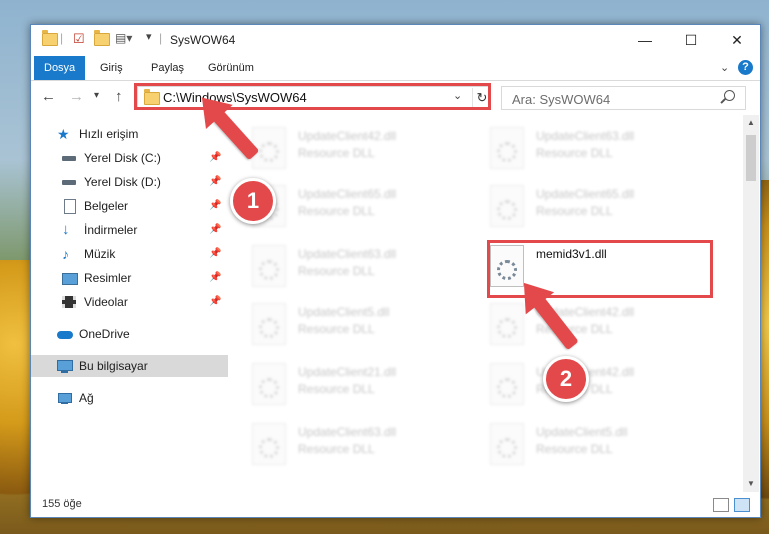 Image resolution: width=769 pixels, height=534 pixels. What do you see at coordinates (140, 334) in the screenshot?
I see `sidebar-item-onedrive: OneDrive` at bounding box center [140, 334].